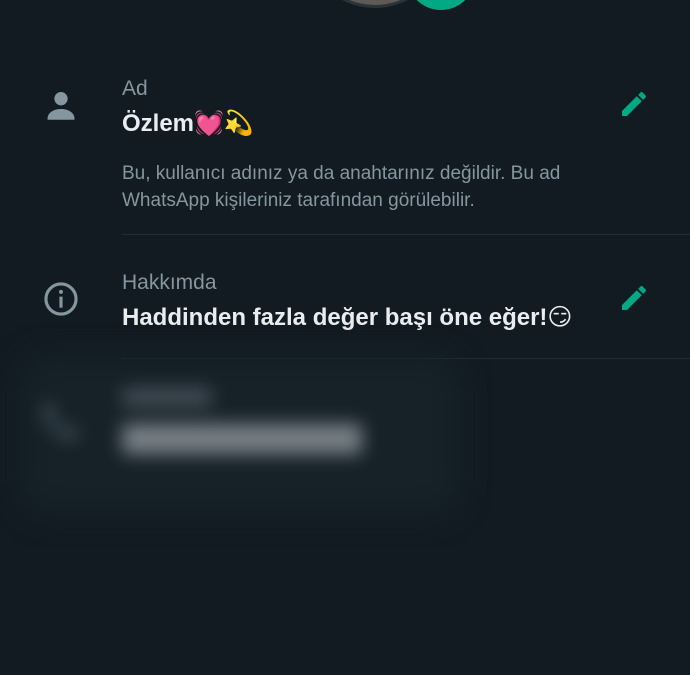 This screenshot has height=675, width=690. Describe the element at coordinates (242, 439) in the screenshot. I see `phone-value-redacted` at that location.